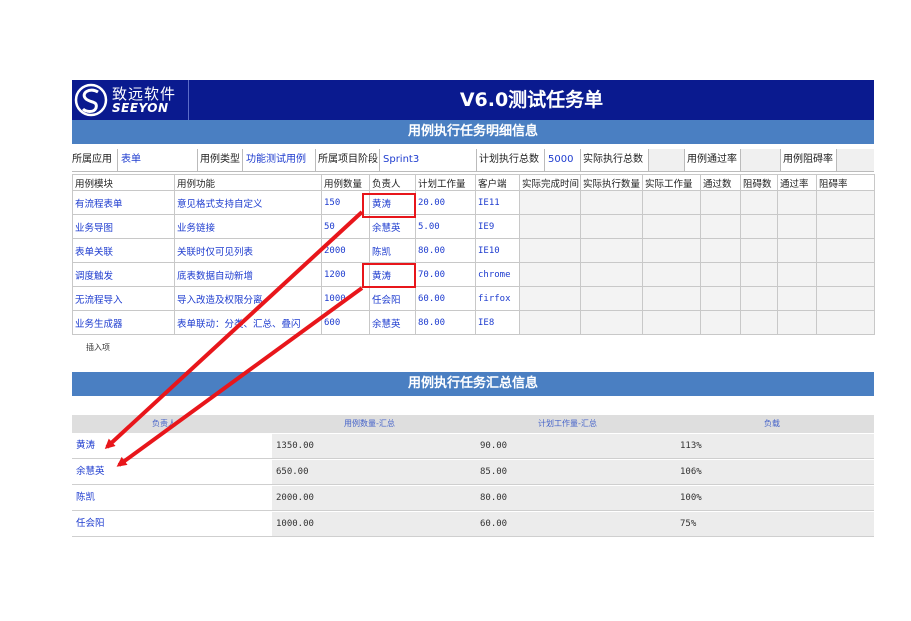 The height and width of the screenshot is (621, 911). What do you see at coordinates (248, 322) in the screenshot?
I see `row-function: 表单联动：分类、汇总、叠闪` at bounding box center [248, 322].